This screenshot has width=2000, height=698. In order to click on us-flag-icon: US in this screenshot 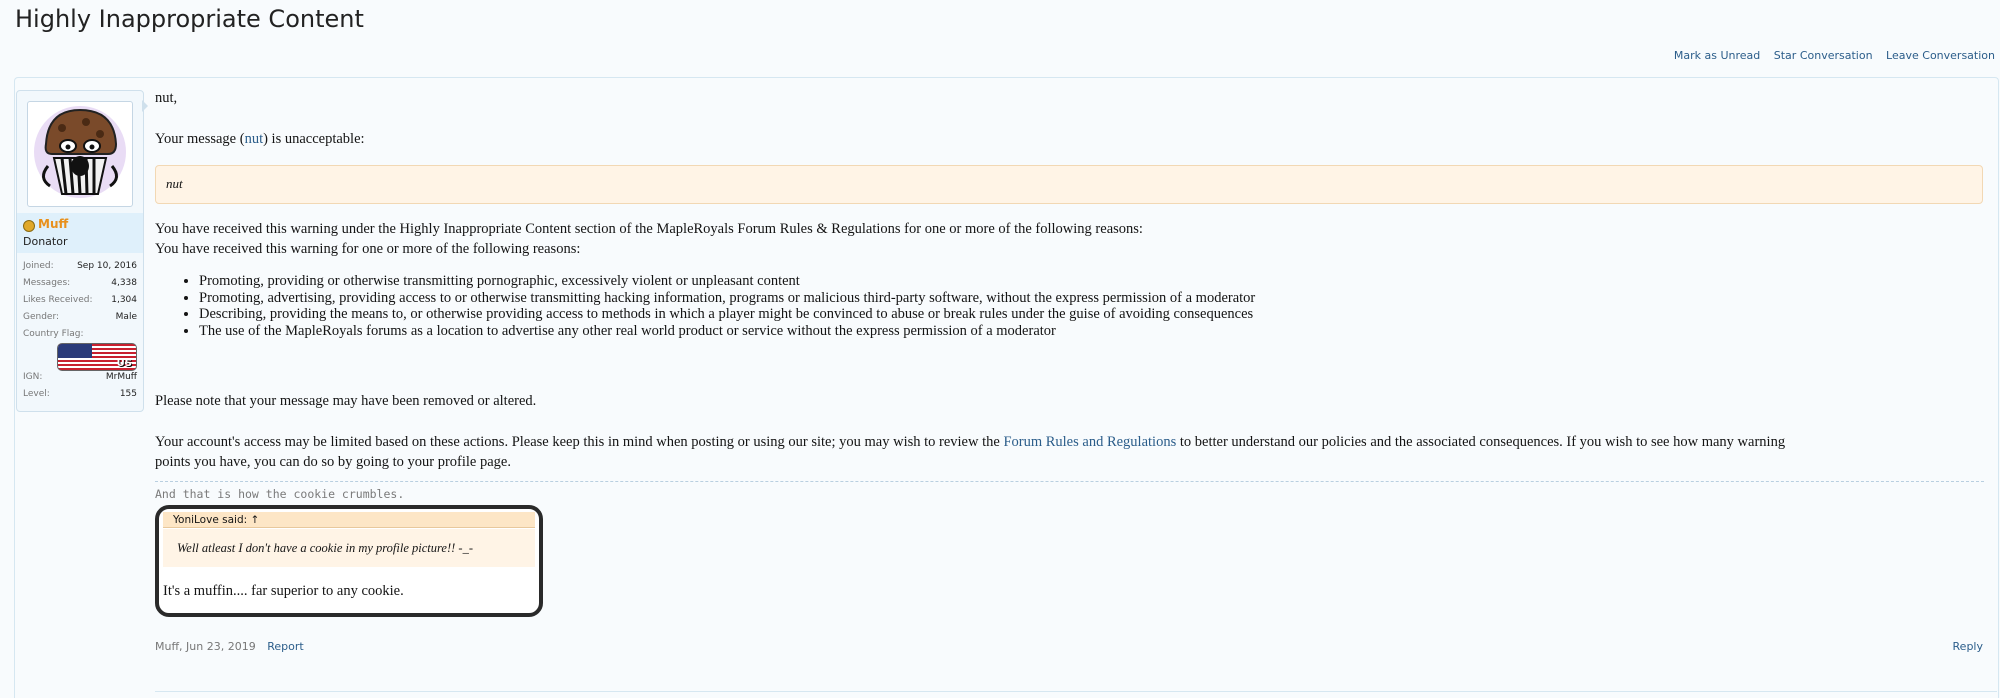, I will do `click(97, 357)`.